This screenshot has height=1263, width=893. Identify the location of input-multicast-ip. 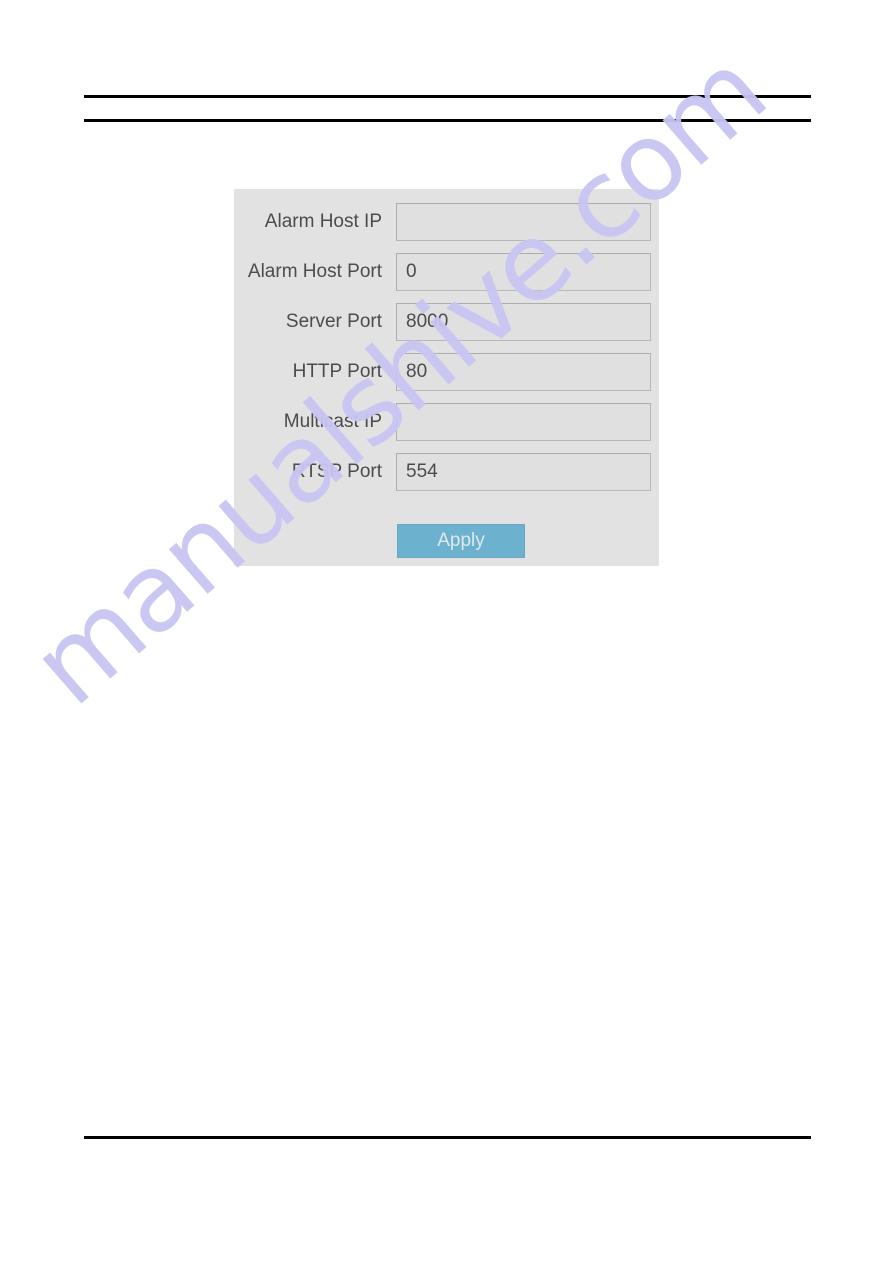
(523, 422).